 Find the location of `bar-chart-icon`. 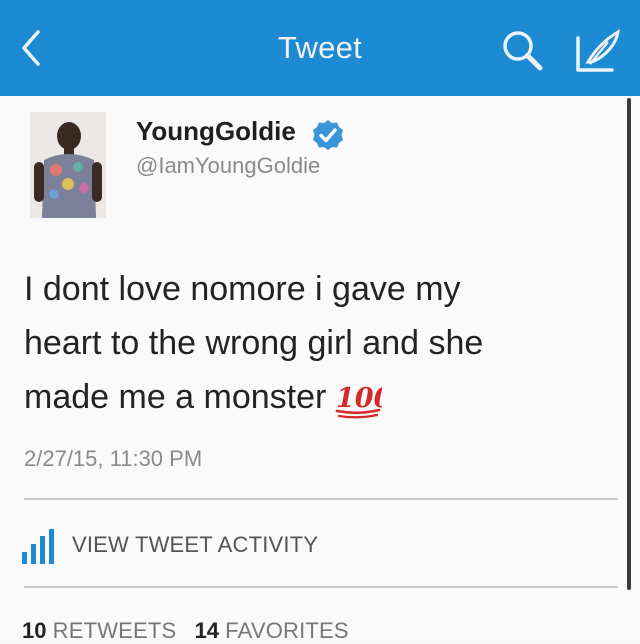

bar-chart-icon is located at coordinates (38, 546).